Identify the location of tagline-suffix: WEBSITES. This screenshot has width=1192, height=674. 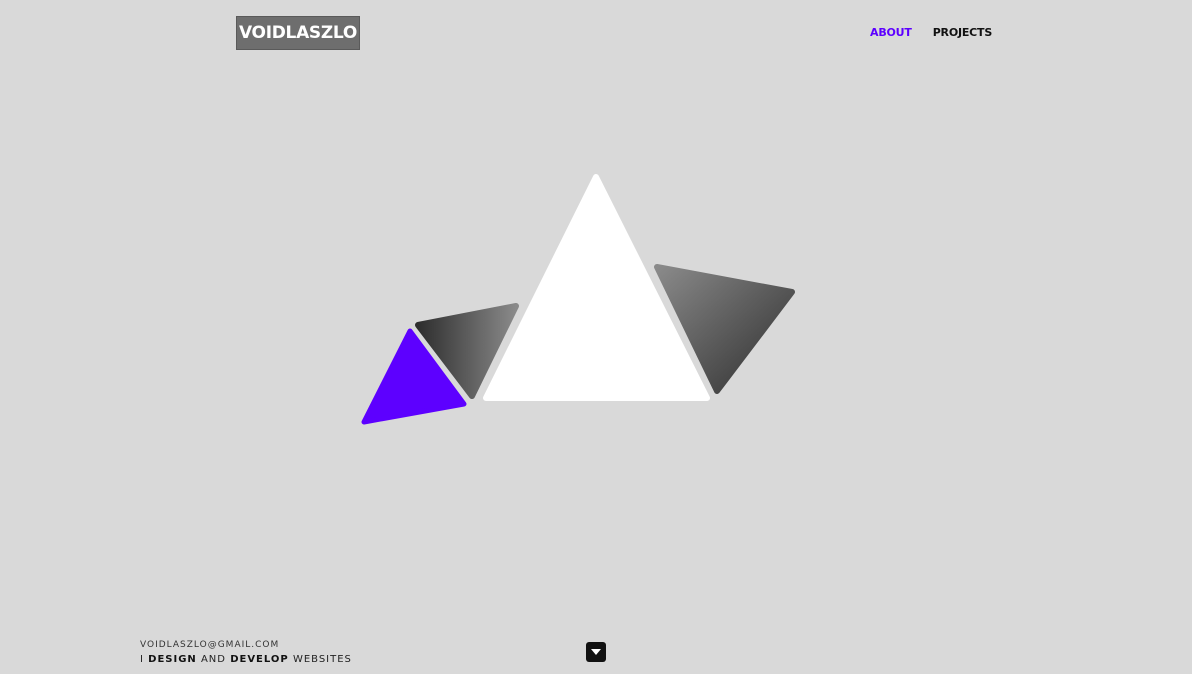
(322, 659).